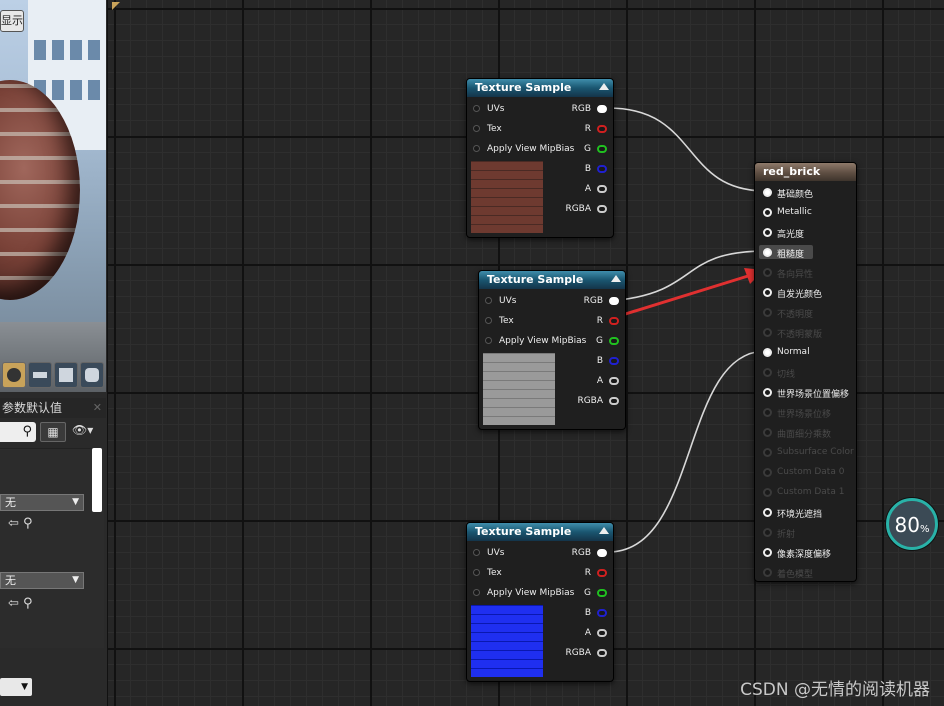 The image size is (944, 706). Describe the element at coordinates (42, 502) in the screenshot. I see `param-combo-1: 无 ▼` at that location.